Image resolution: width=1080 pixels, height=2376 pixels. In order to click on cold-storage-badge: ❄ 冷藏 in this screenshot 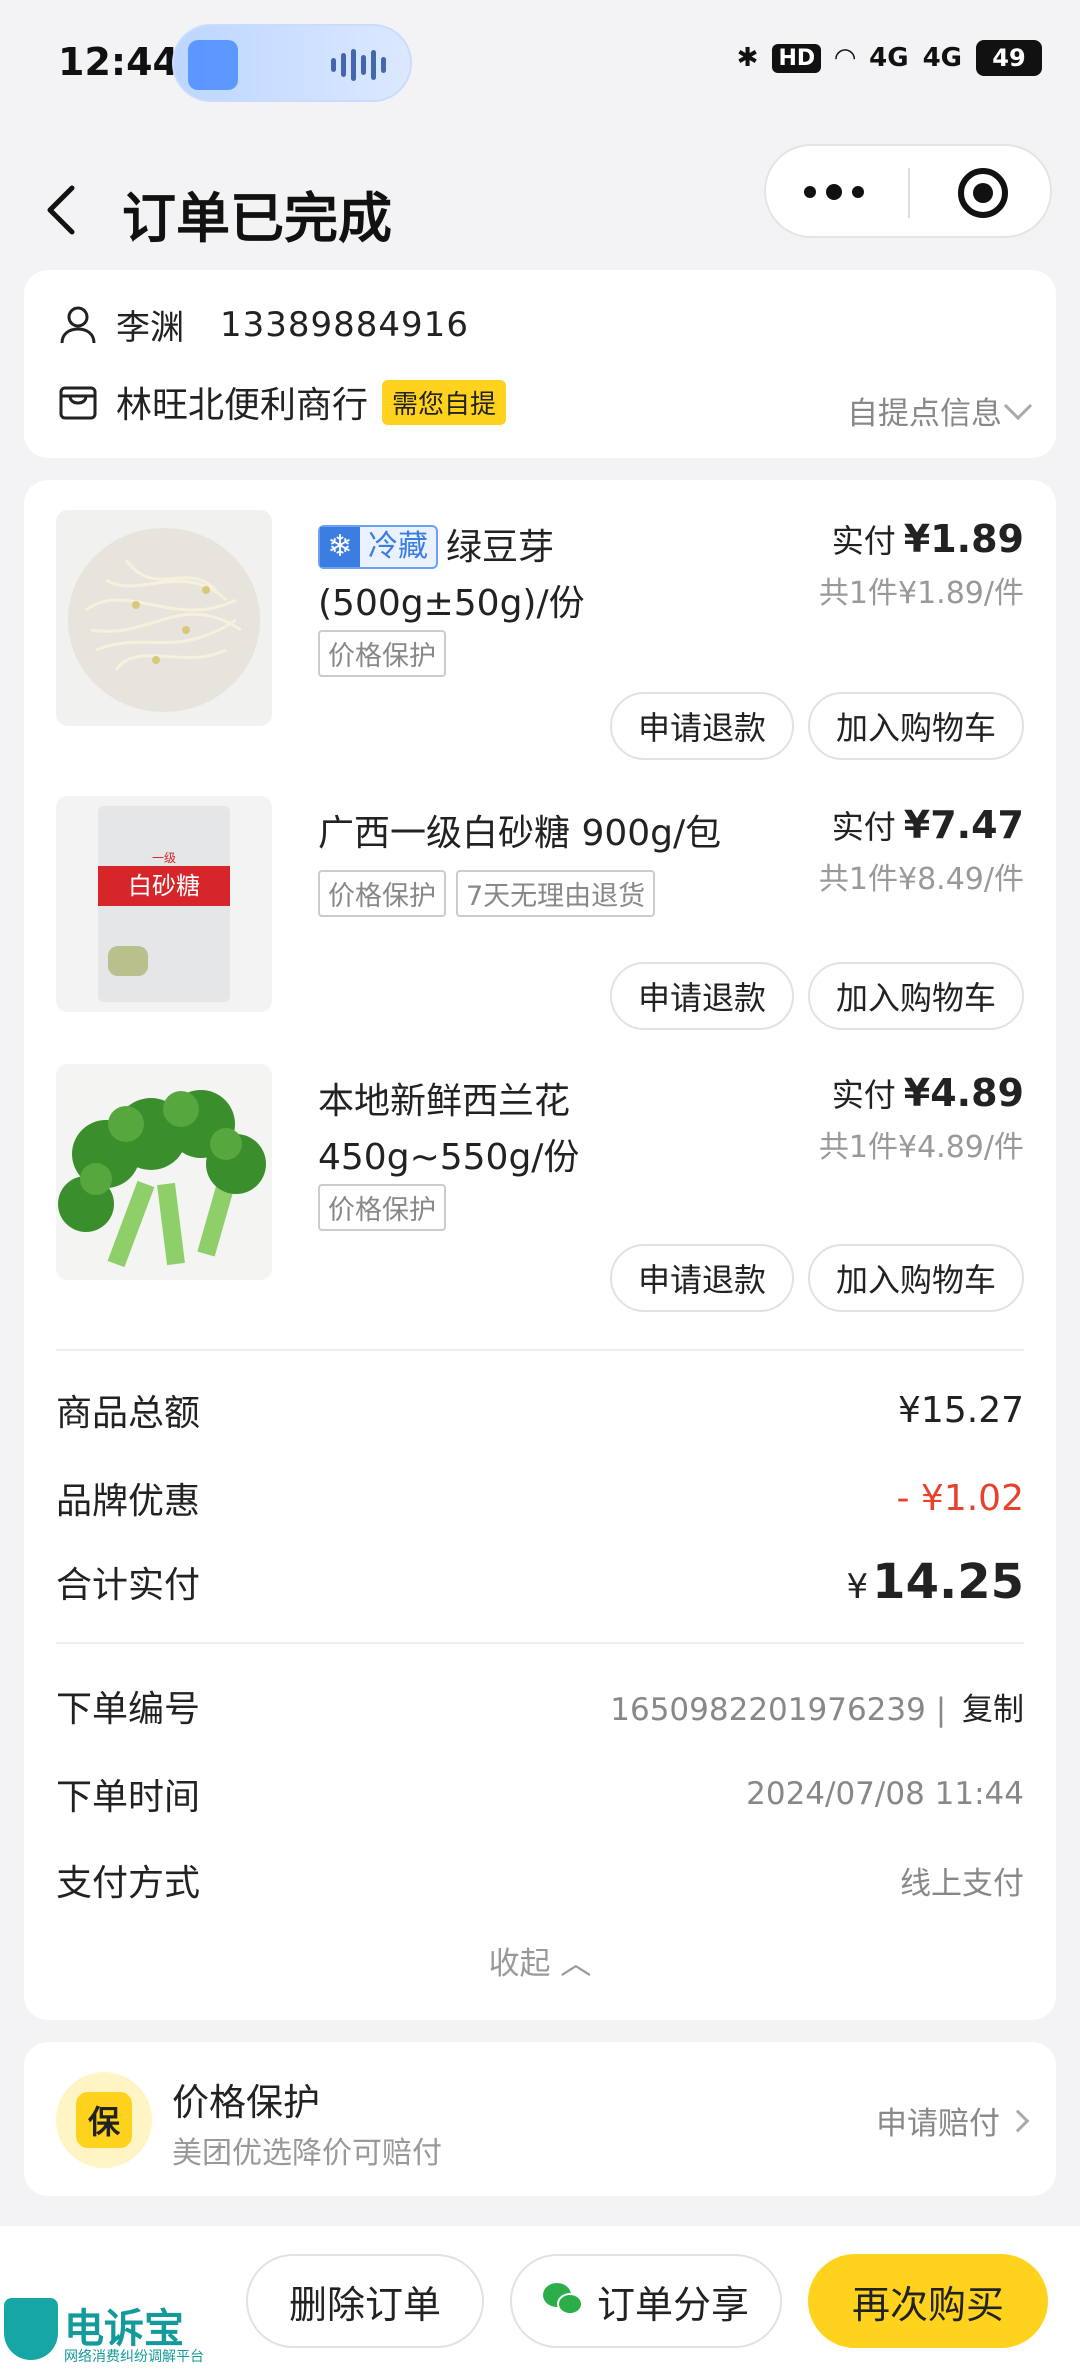, I will do `click(378, 547)`.